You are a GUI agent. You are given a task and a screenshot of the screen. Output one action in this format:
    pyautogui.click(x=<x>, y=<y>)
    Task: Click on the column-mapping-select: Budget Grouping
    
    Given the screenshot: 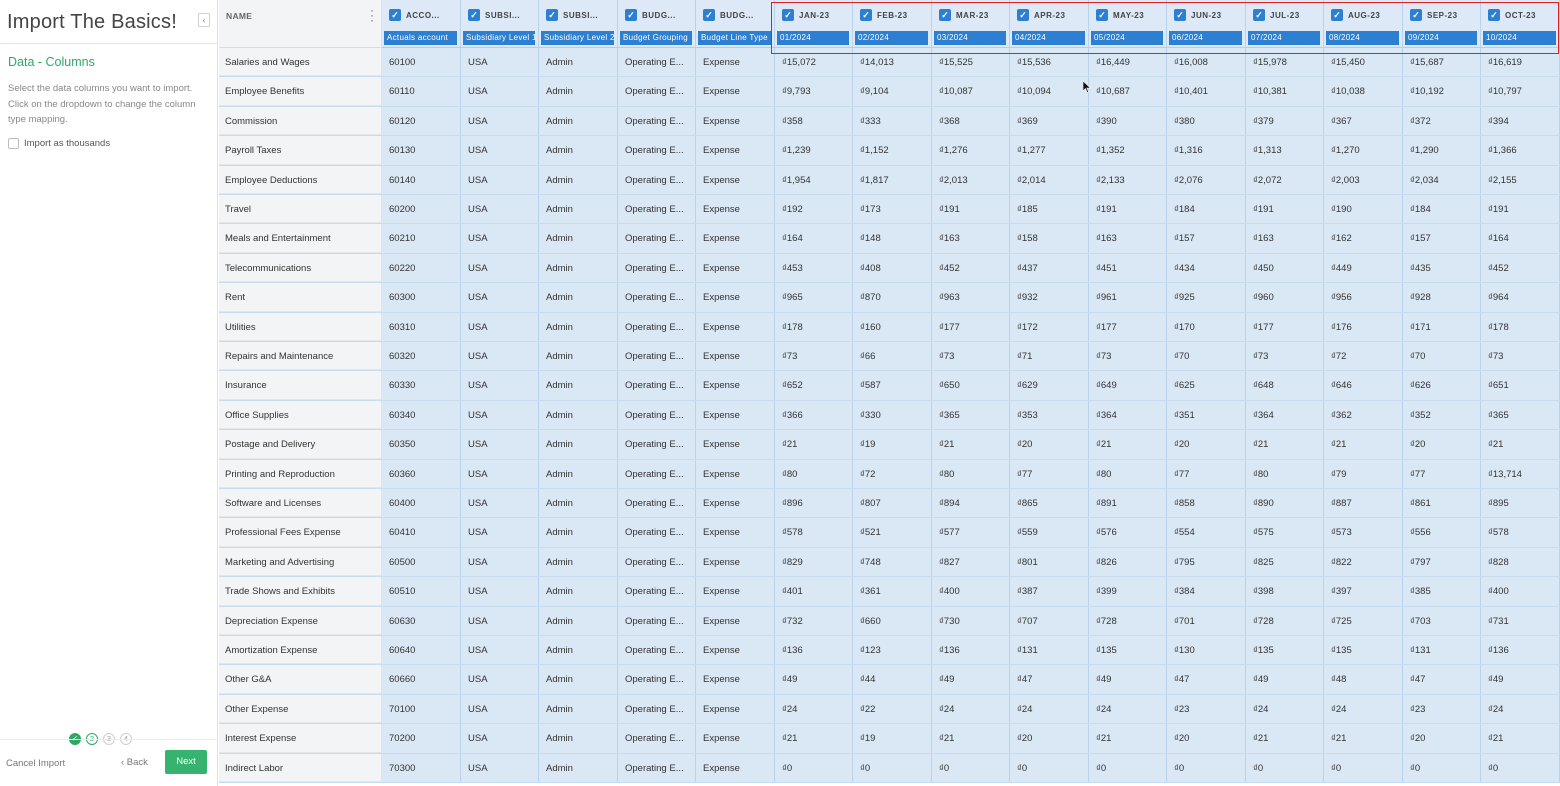 What is the action you would take?
    pyautogui.click(x=656, y=38)
    